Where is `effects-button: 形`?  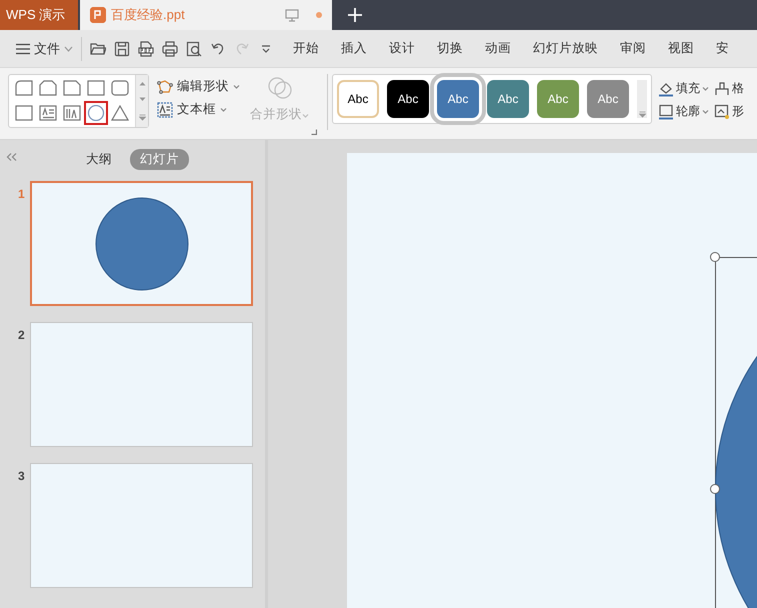 effects-button: 形 is located at coordinates (729, 111).